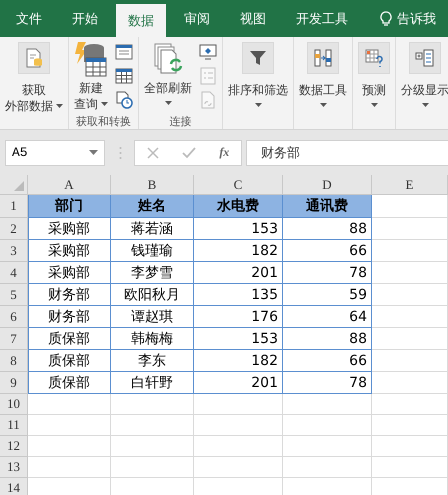  I want to click on table-cell: 谭赵琪, so click(152, 317).